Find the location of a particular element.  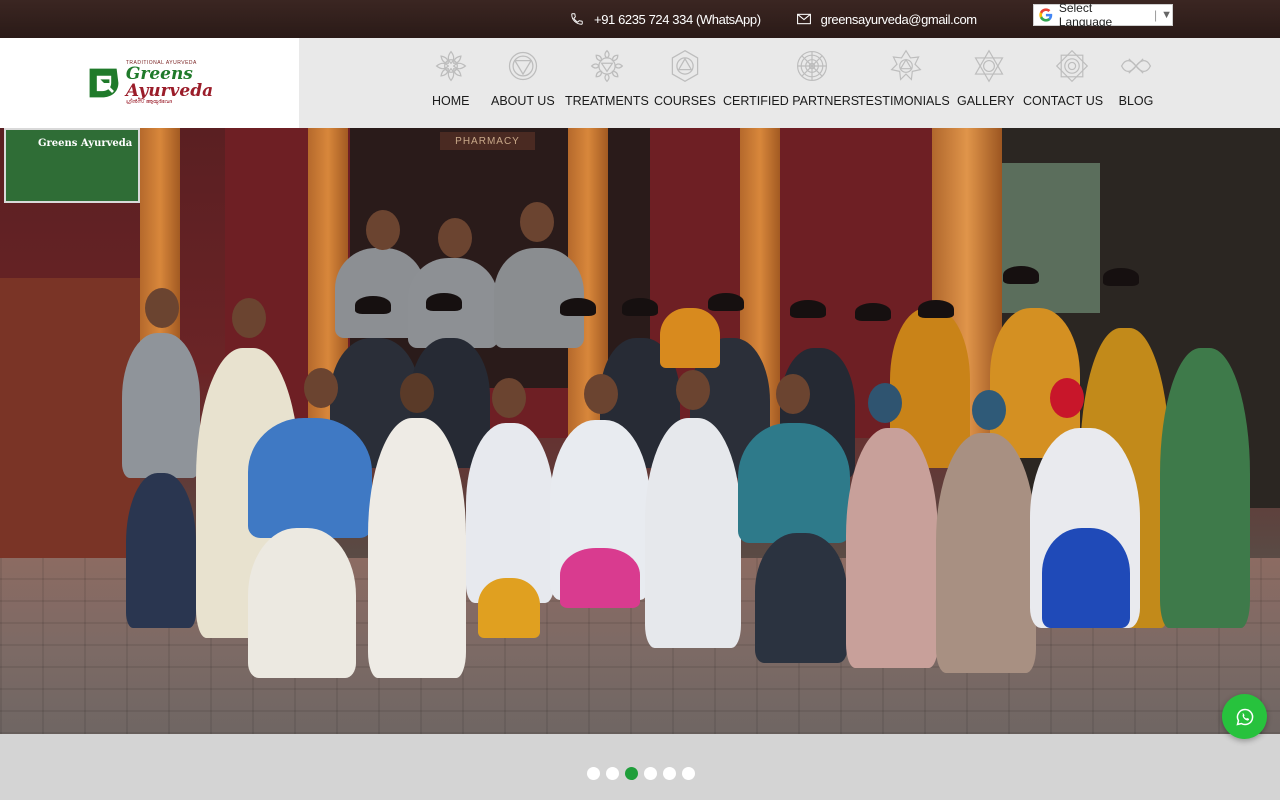

nav-item-about-us: ABOUT US is located at coordinates (523, 78).